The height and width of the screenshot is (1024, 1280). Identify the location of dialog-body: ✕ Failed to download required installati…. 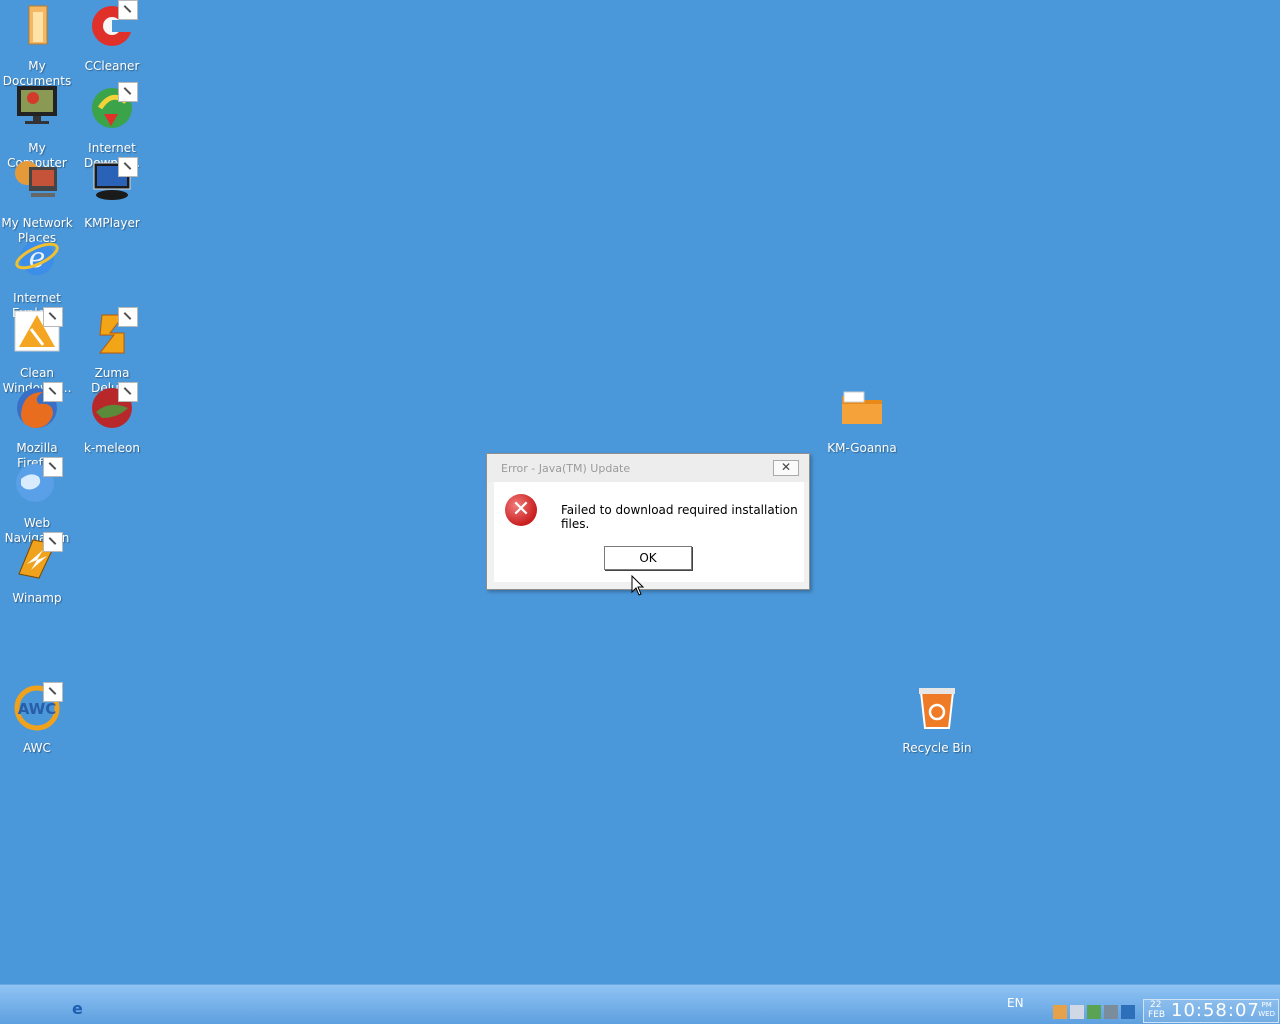
(649, 532).